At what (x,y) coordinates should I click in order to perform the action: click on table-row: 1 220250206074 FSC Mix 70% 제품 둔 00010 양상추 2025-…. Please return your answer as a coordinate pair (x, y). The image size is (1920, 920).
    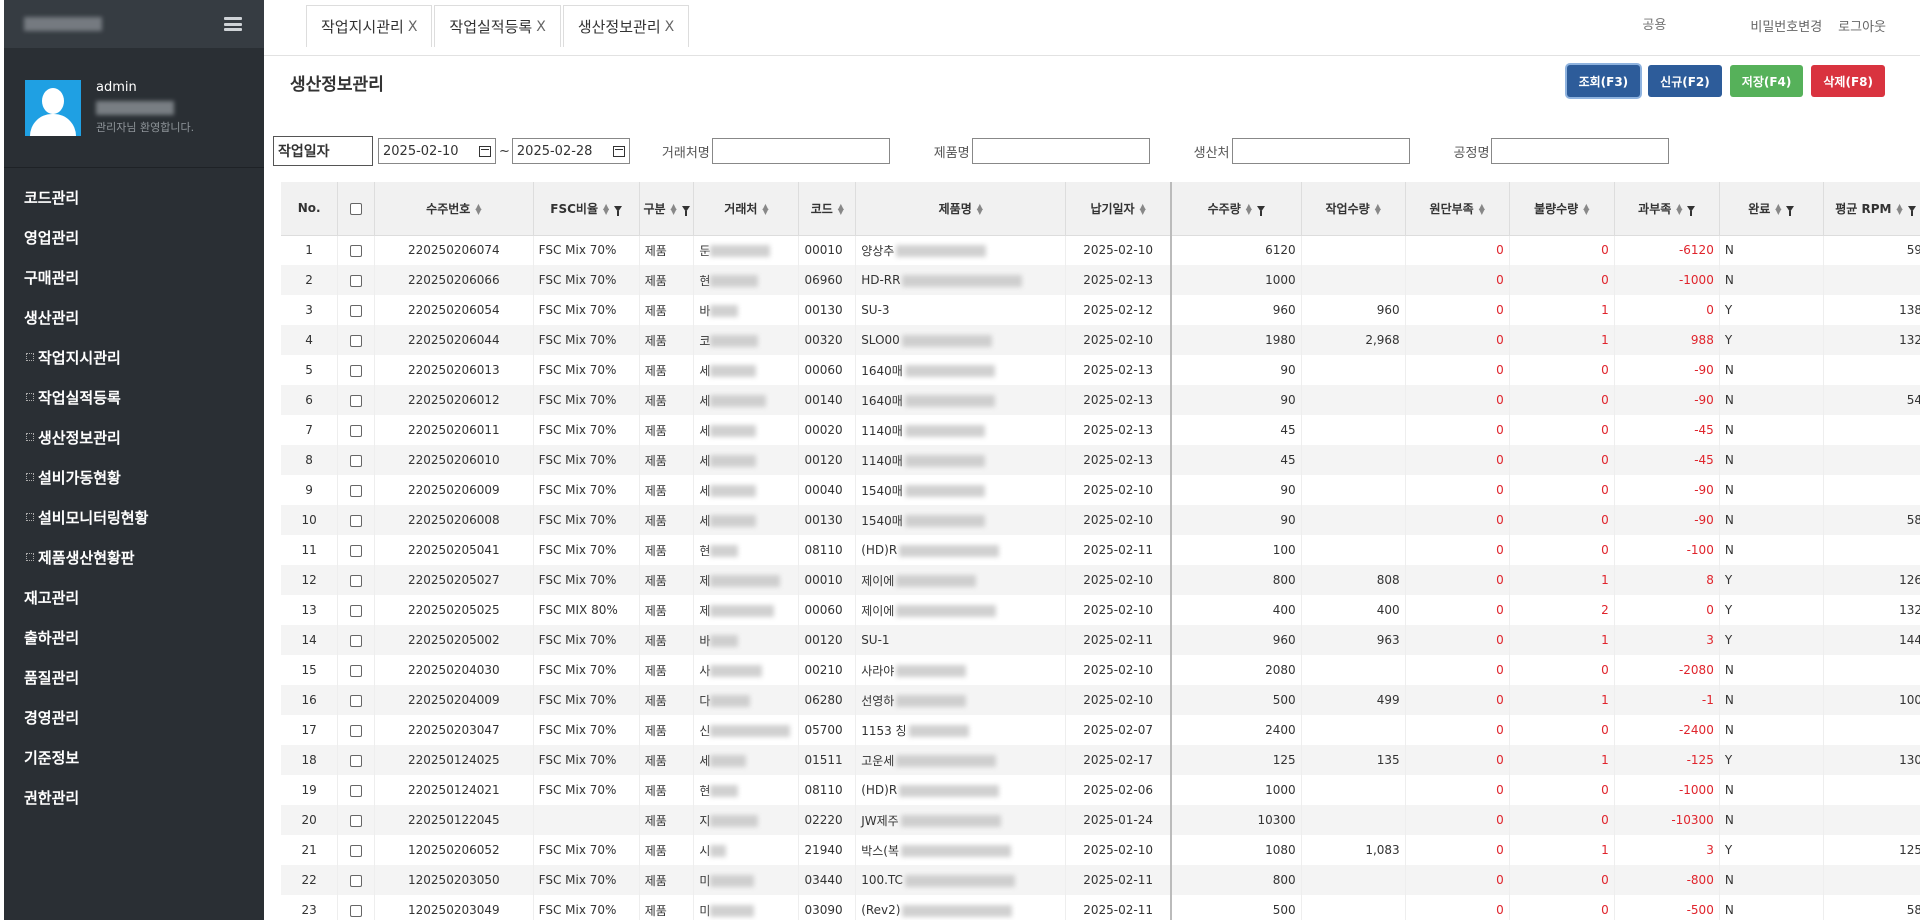
    Looking at the image, I should click on (1100, 250).